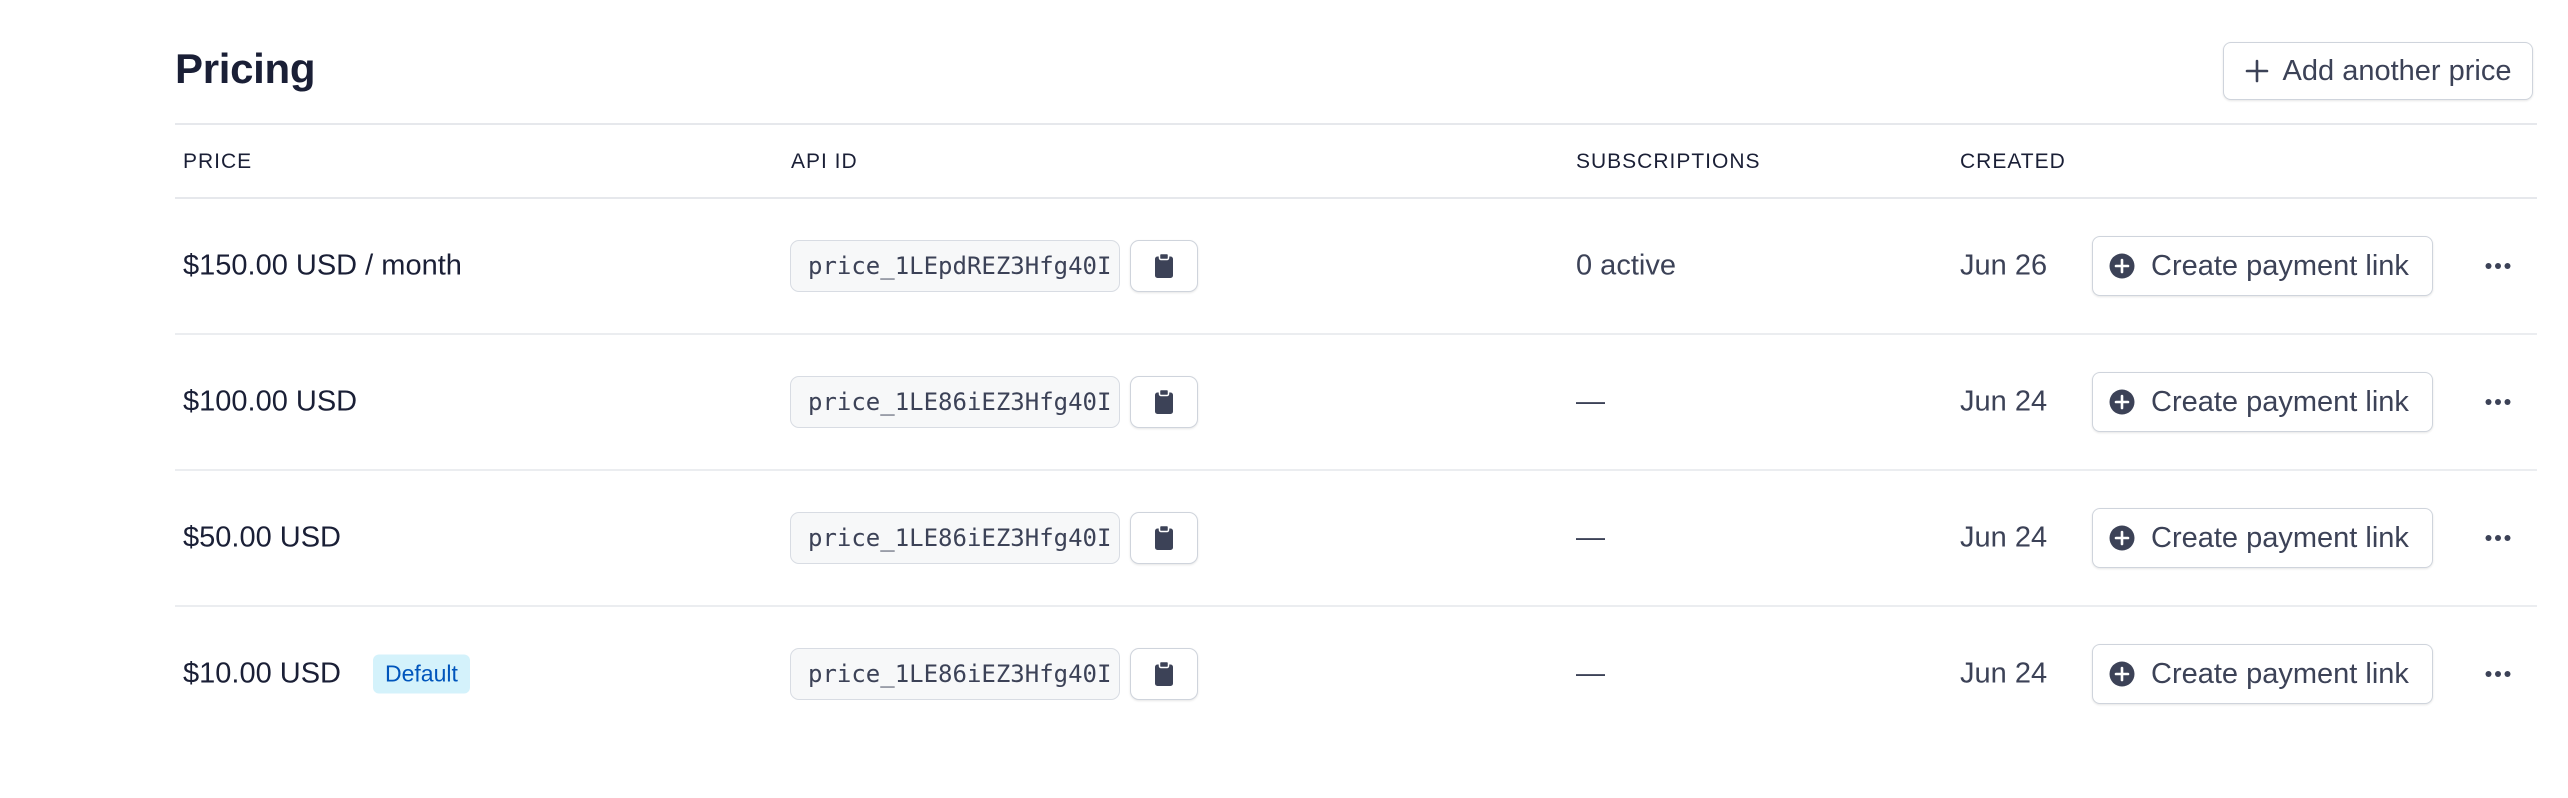 Image resolution: width=2568 pixels, height=798 pixels. What do you see at coordinates (218, 161) in the screenshot?
I see `column-header-price: PRICE` at bounding box center [218, 161].